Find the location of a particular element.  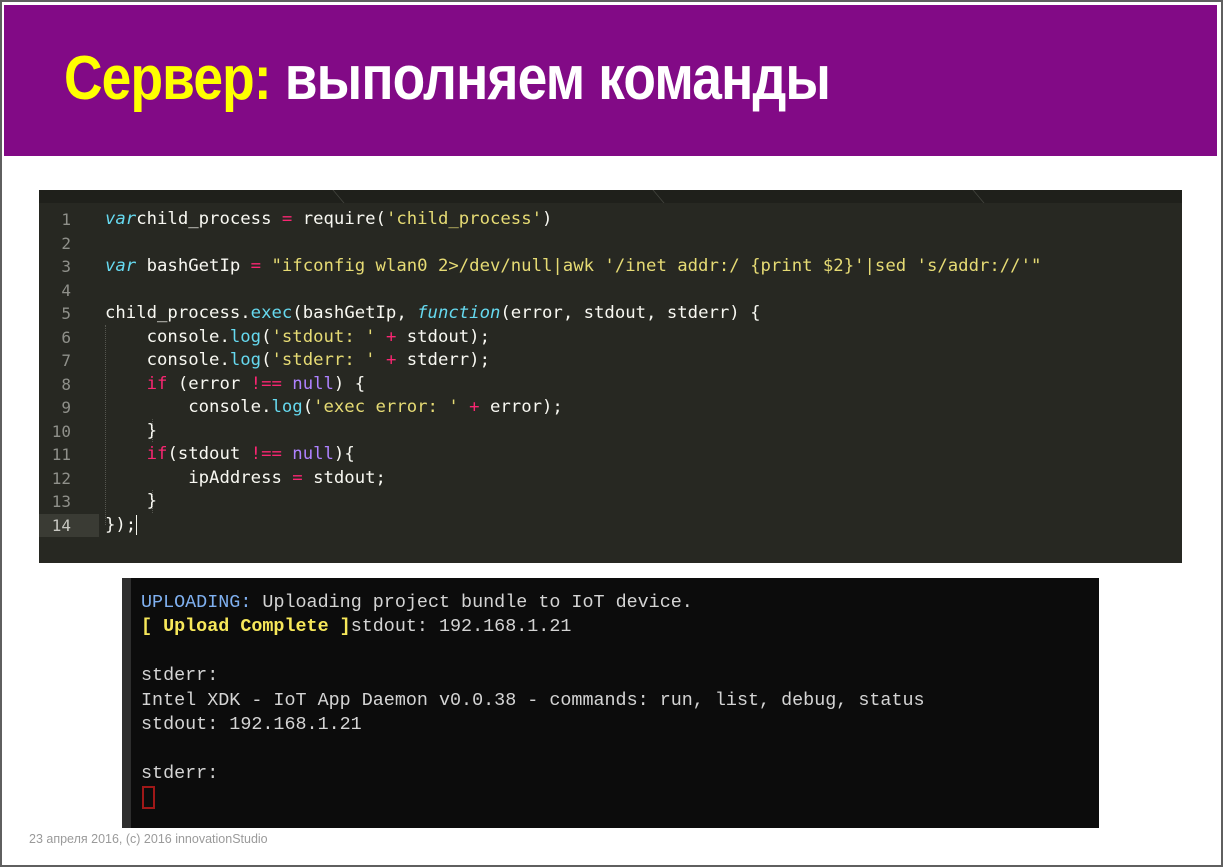

code-line: 4 is located at coordinates (610, 291).